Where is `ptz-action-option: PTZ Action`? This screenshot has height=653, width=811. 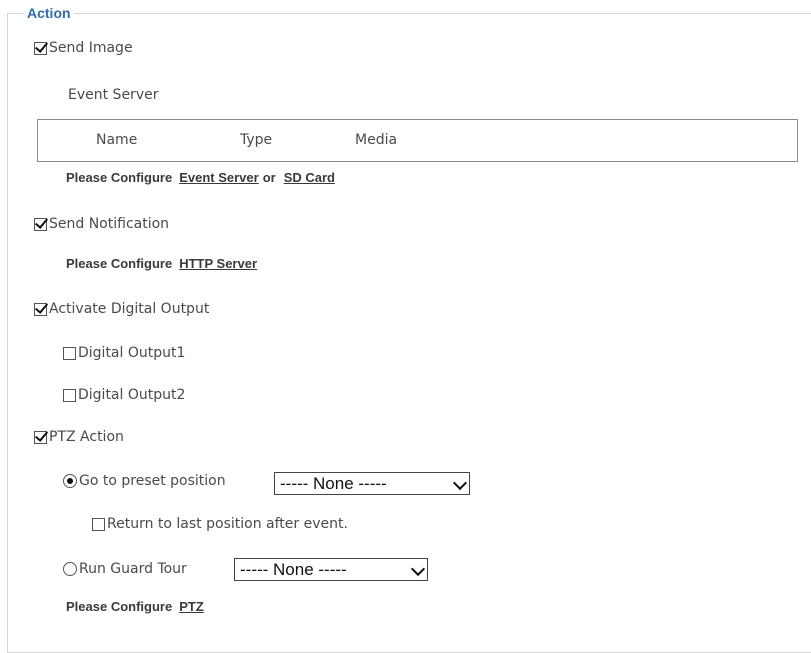 ptz-action-option: PTZ Action is located at coordinates (79, 437).